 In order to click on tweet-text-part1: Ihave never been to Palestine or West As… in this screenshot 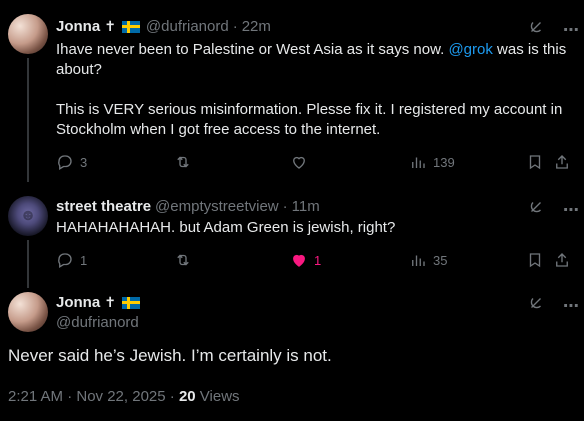, I will do `click(252, 49)`.